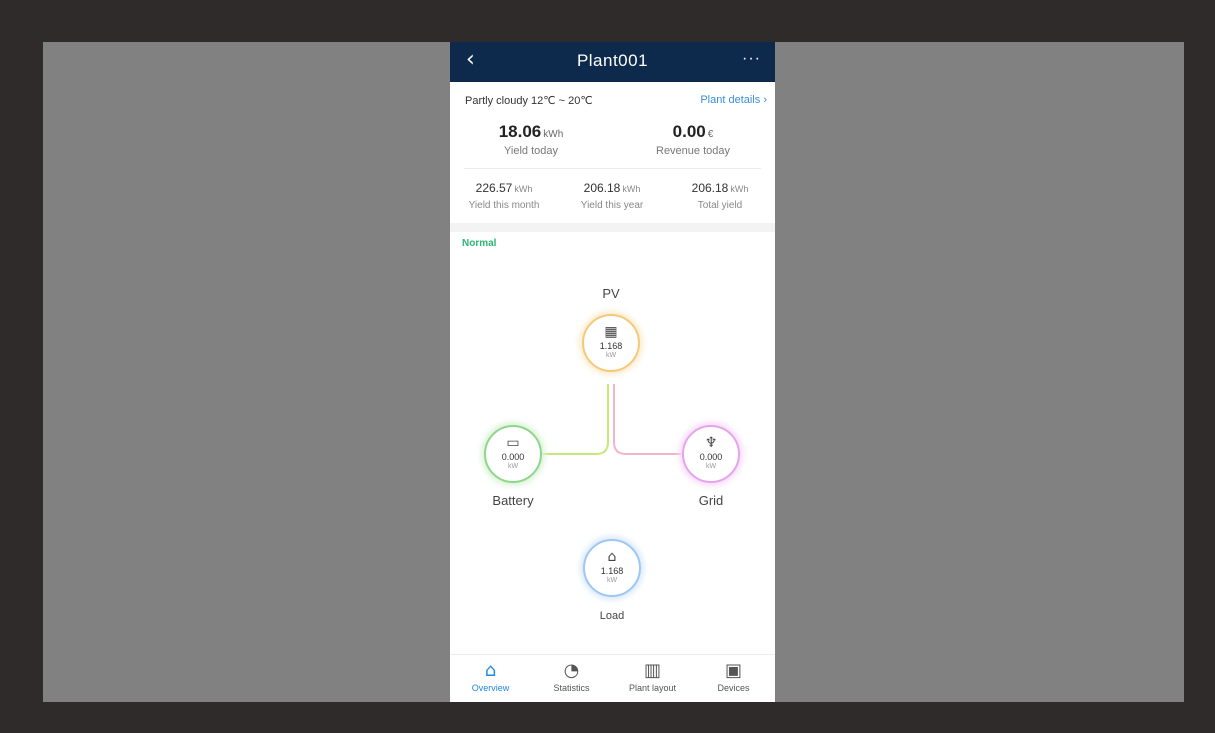 This screenshot has width=1215, height=733. I want to click on yield-year-kpi: 206.18 kWh Yield this year, so click(612, 195).